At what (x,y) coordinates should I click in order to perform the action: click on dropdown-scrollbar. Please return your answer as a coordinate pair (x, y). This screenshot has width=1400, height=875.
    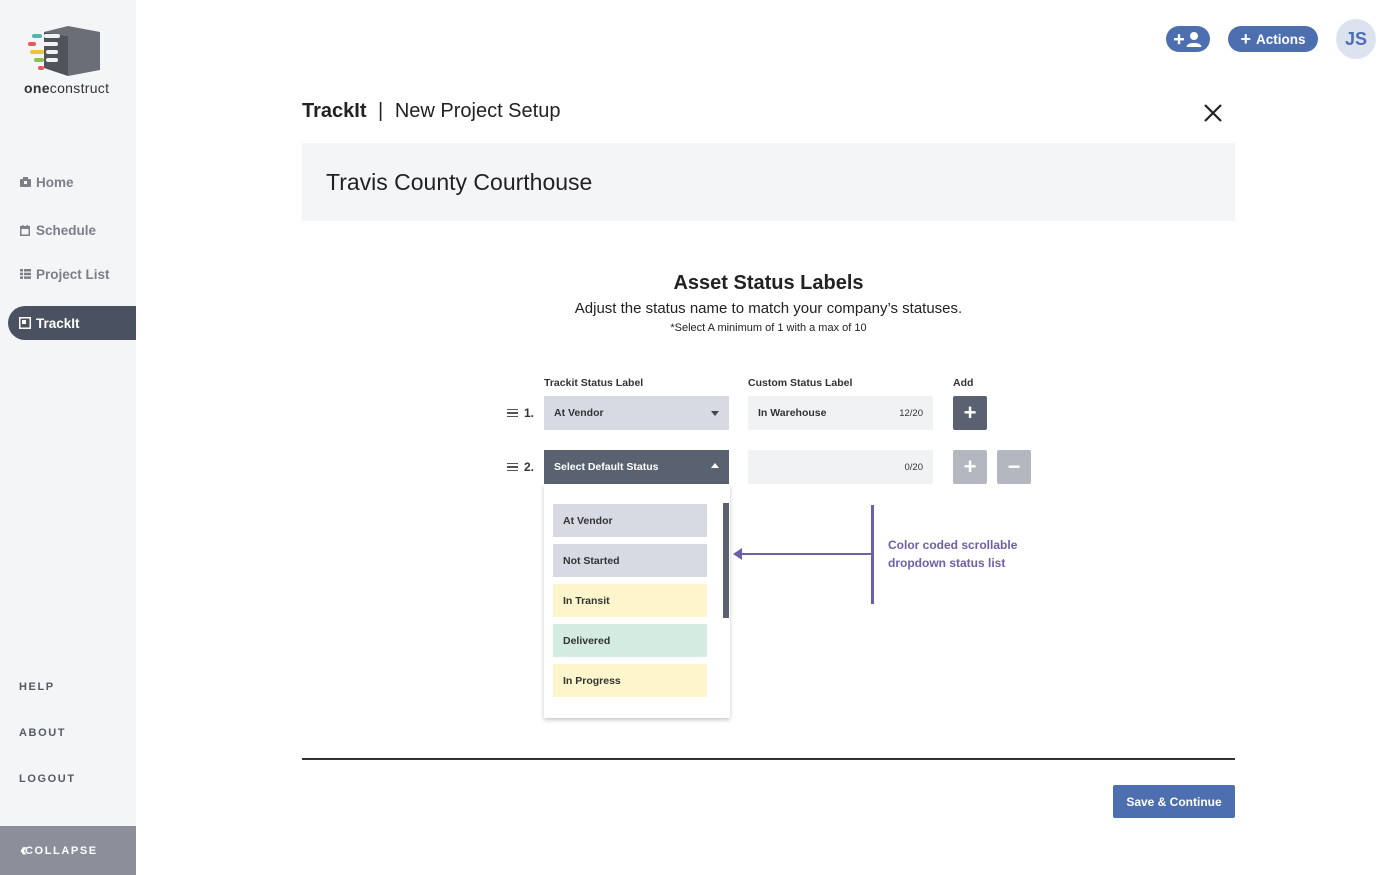
    Looking at the image, I should click on (726, 560).